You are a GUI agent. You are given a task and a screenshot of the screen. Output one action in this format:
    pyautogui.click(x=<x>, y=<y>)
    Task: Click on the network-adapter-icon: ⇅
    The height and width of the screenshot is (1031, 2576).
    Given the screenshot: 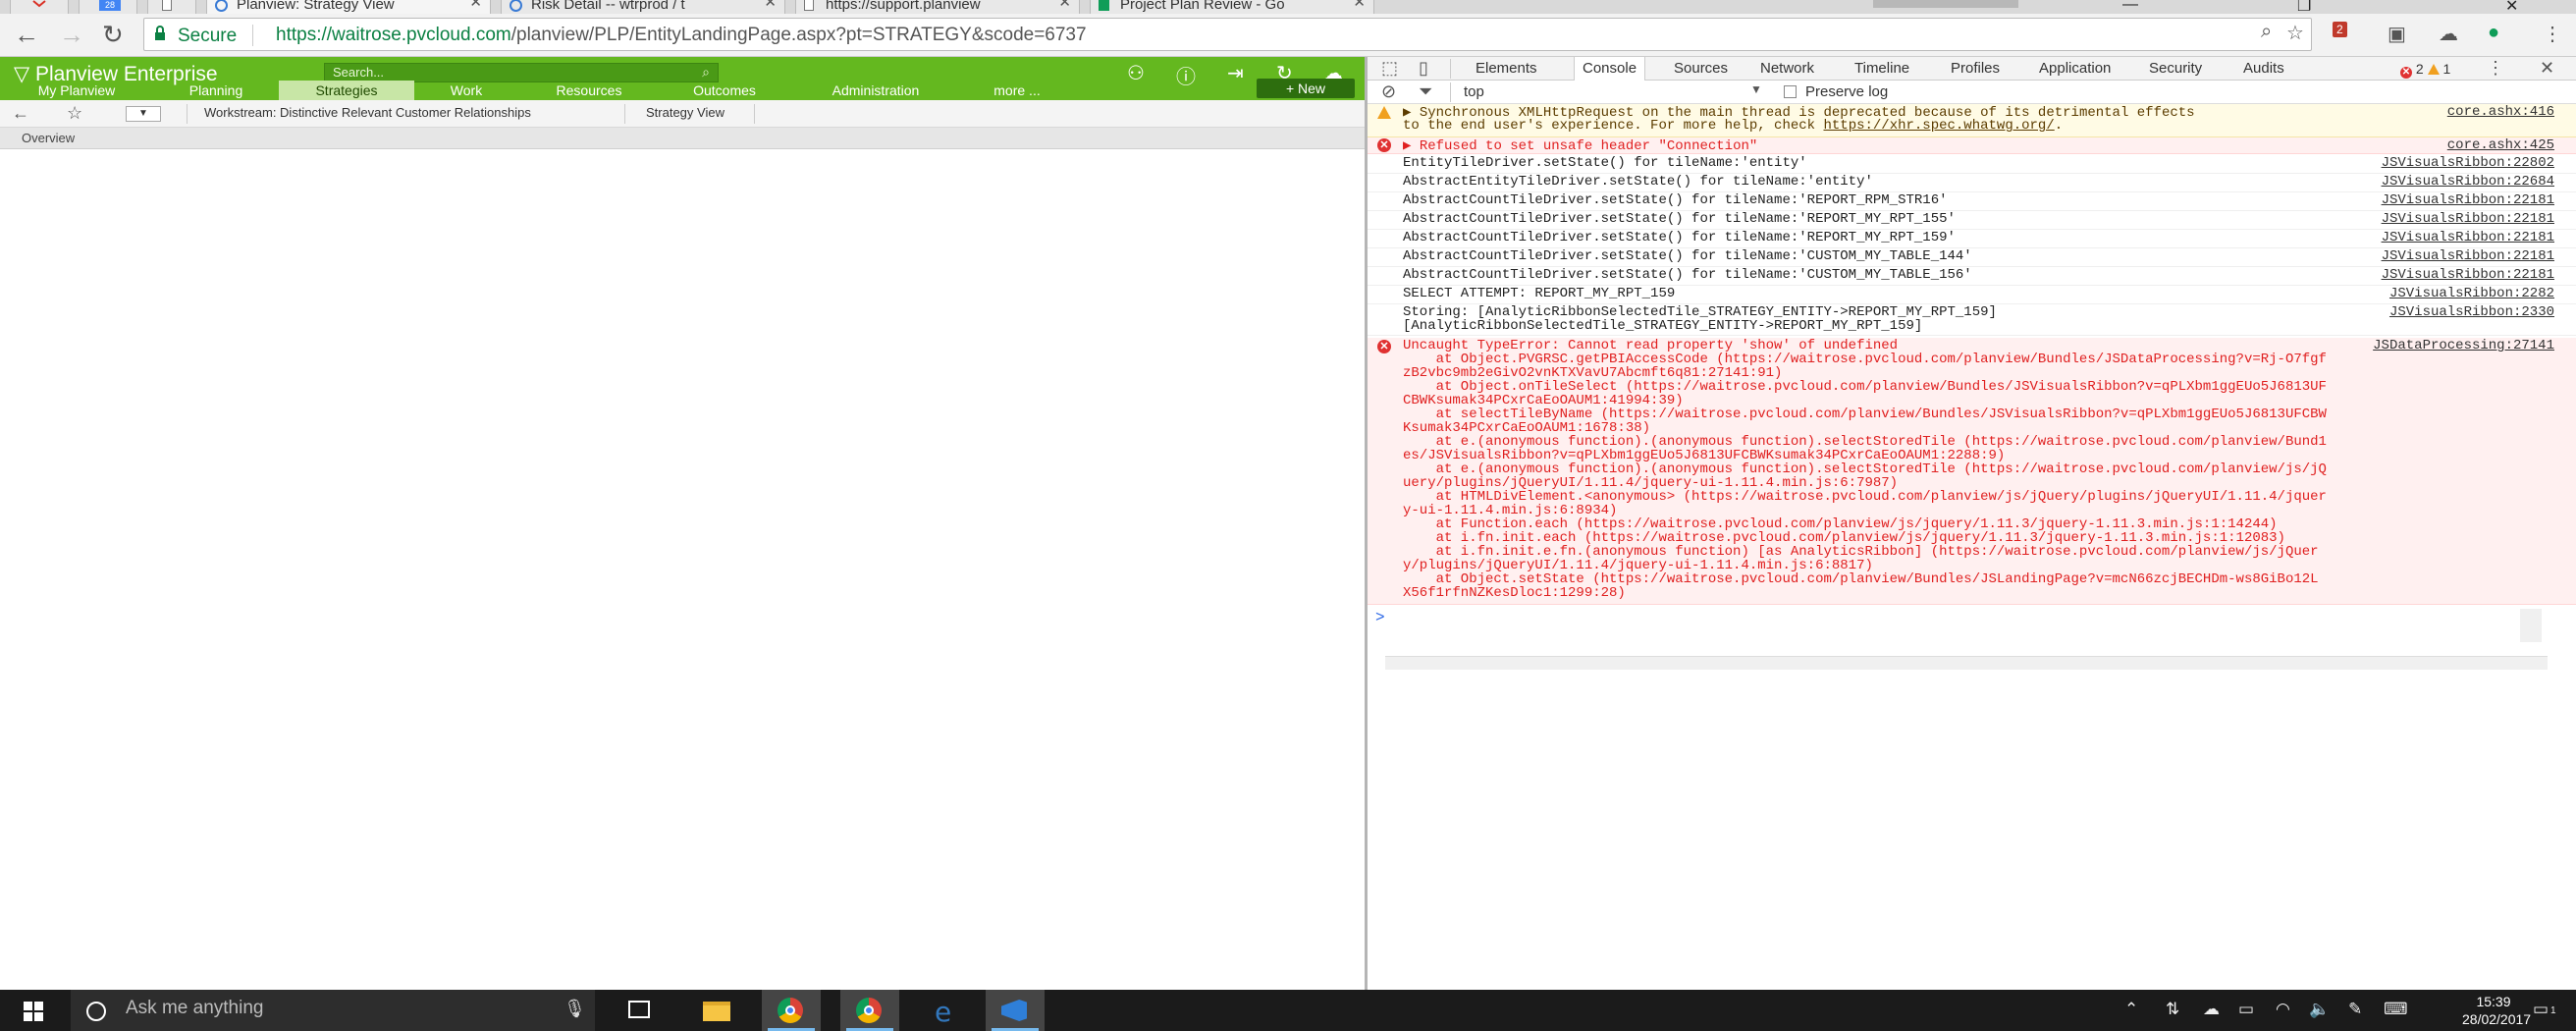 What is the action you would take?
    pyautogui.click(x=2172, y=1010)
    